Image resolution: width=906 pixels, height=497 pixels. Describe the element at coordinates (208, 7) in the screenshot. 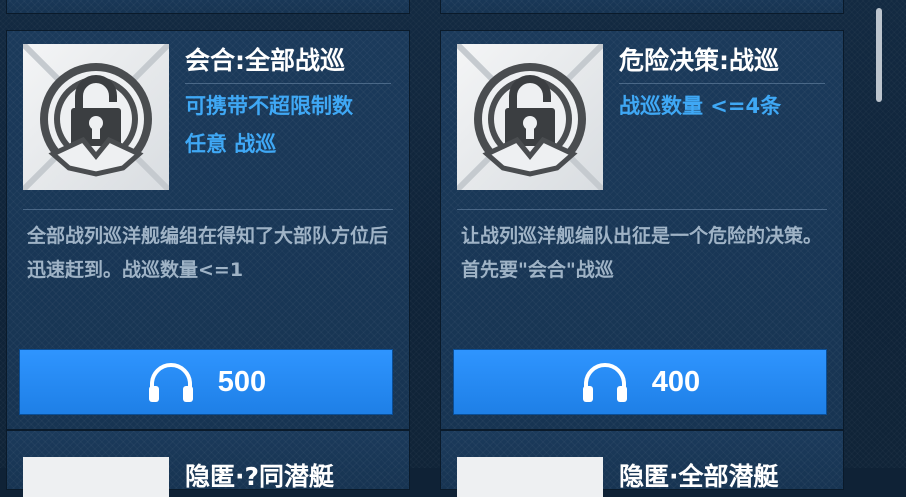

I see `card-partial-top-left` at that location.